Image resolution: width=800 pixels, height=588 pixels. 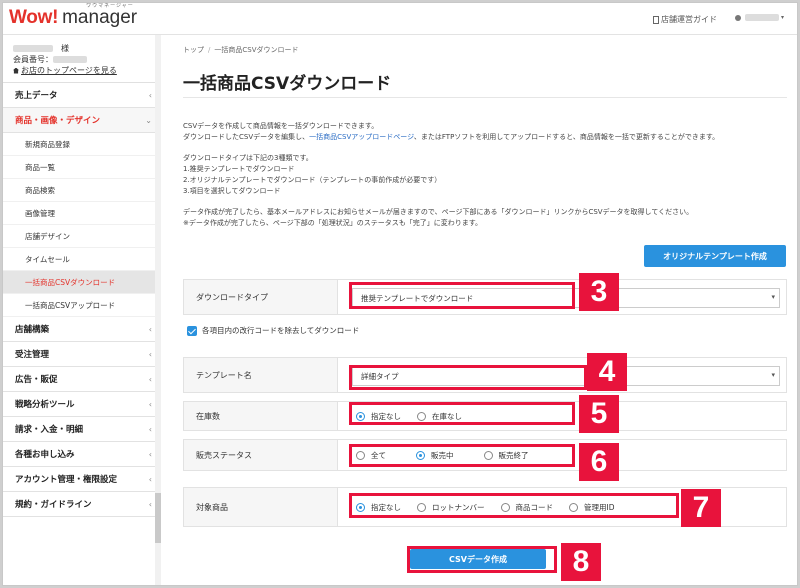 I want to click on breadcrumb: トップ / 一括商品CSVダウンロード, so click(x=240, y=50).